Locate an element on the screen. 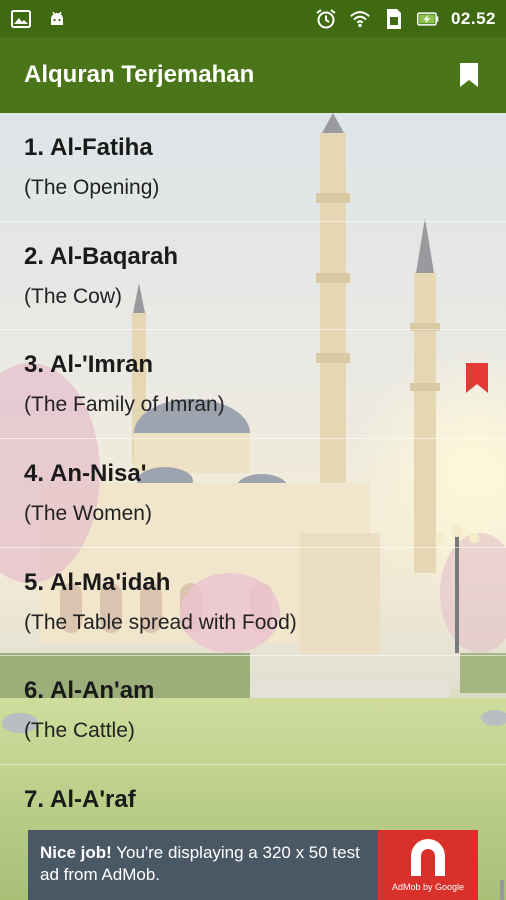 This screenshot has height=900, width=506. surah-number: 7. is located at coordinates (34, 800).